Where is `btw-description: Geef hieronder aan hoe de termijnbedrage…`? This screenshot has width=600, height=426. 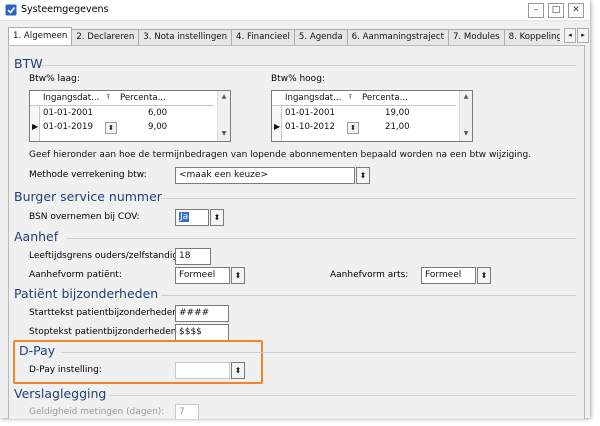
btw-description: Geef hieronder aan hoe de termijnbedrage… is located at coordinates (280, 155).